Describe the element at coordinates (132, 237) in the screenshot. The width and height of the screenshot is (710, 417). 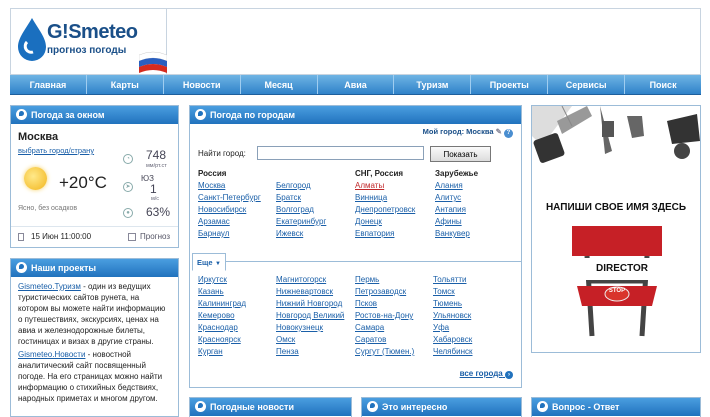
I see `forecast-icon` at that location.